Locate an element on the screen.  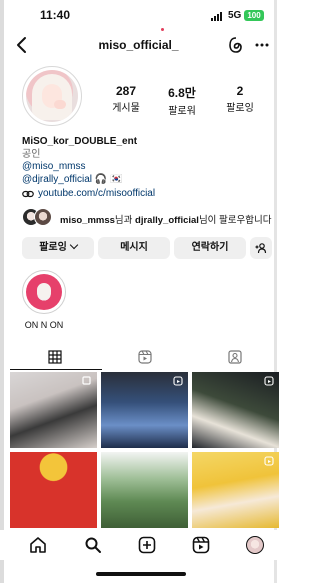
tab-reels is located at coordinates (146, 359).